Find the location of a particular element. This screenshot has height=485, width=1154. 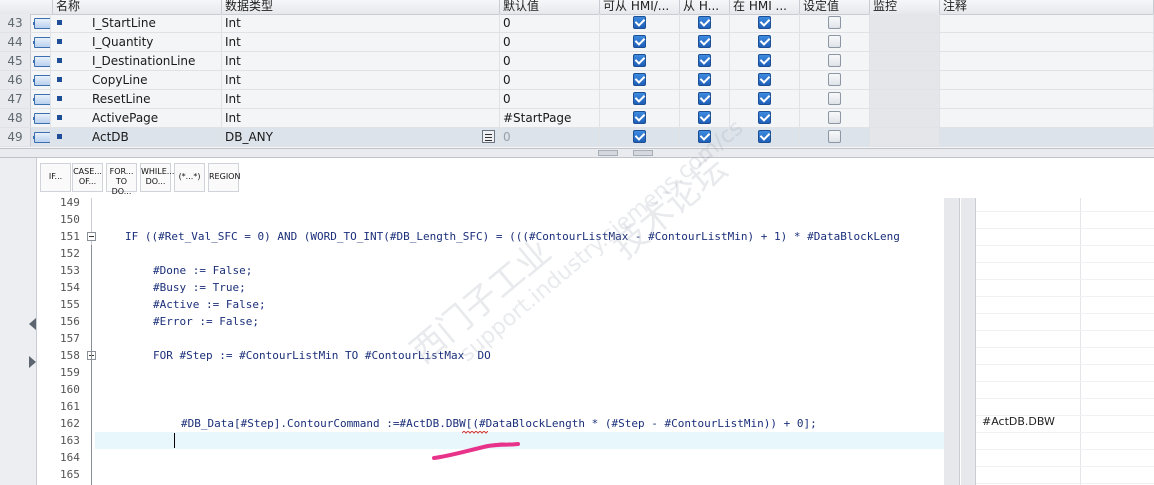

row-number: 47 is located at coordinates (15, 99).